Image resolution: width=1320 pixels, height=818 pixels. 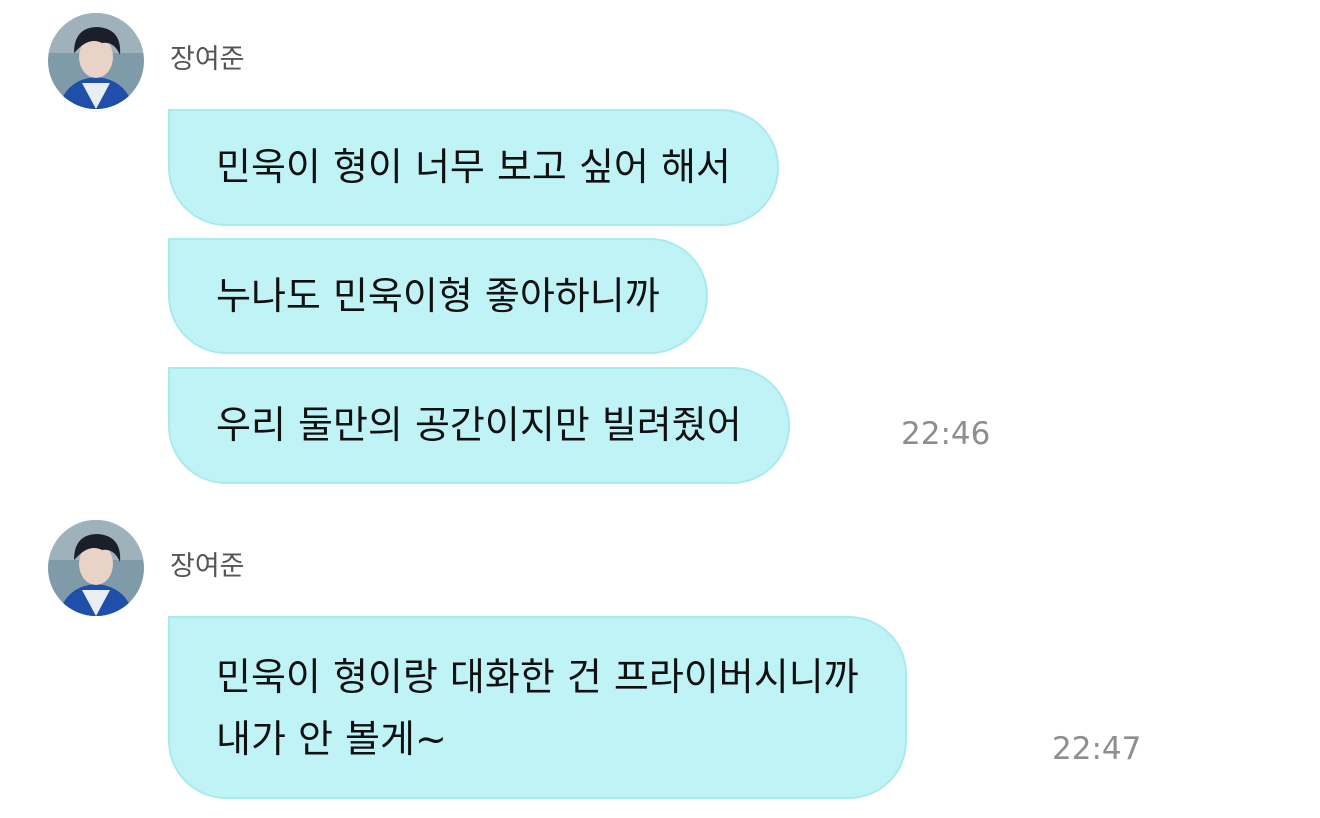 I want to click on message-bubble: 민욱이 형이 너무 보고 싶어 해서, so click(x=473, y=167).